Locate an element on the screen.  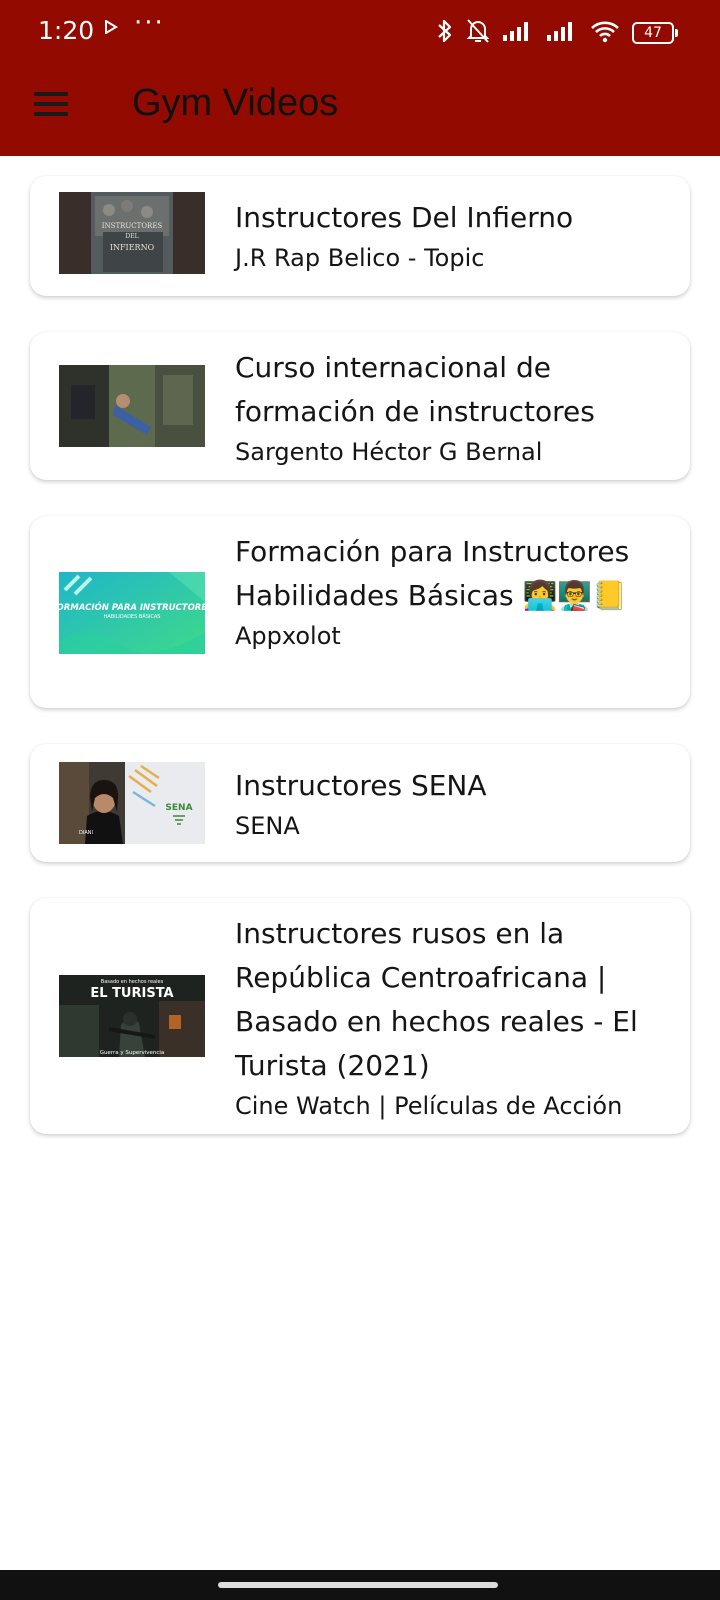
video-thumbnail: INSTRUCTORES DEL INFIERNO is located at coordinates (132, 233).